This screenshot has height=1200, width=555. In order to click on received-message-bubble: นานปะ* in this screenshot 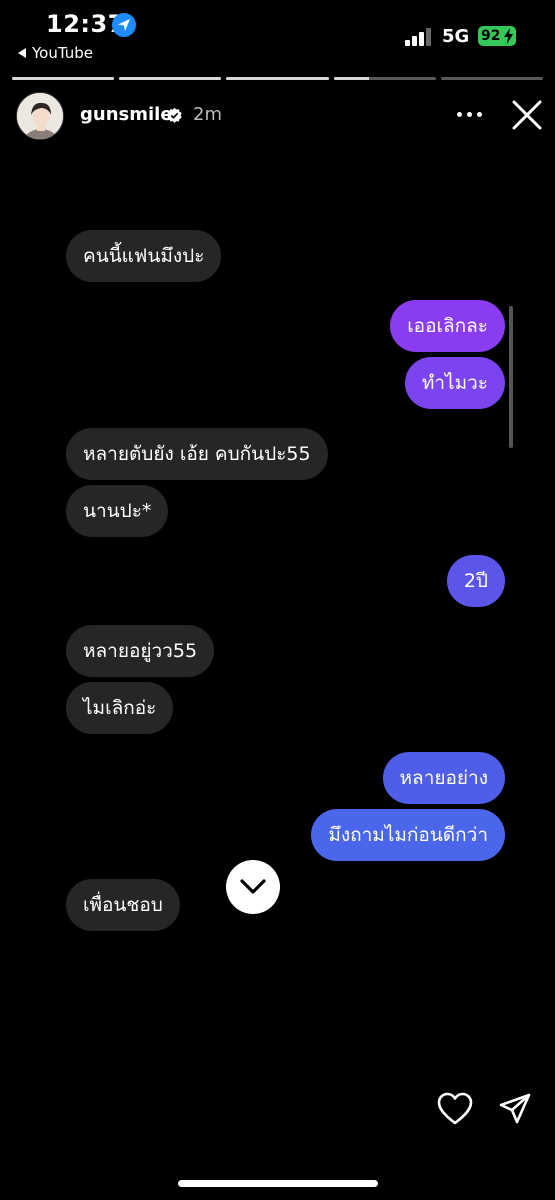, I will do `click(117, 511)`.